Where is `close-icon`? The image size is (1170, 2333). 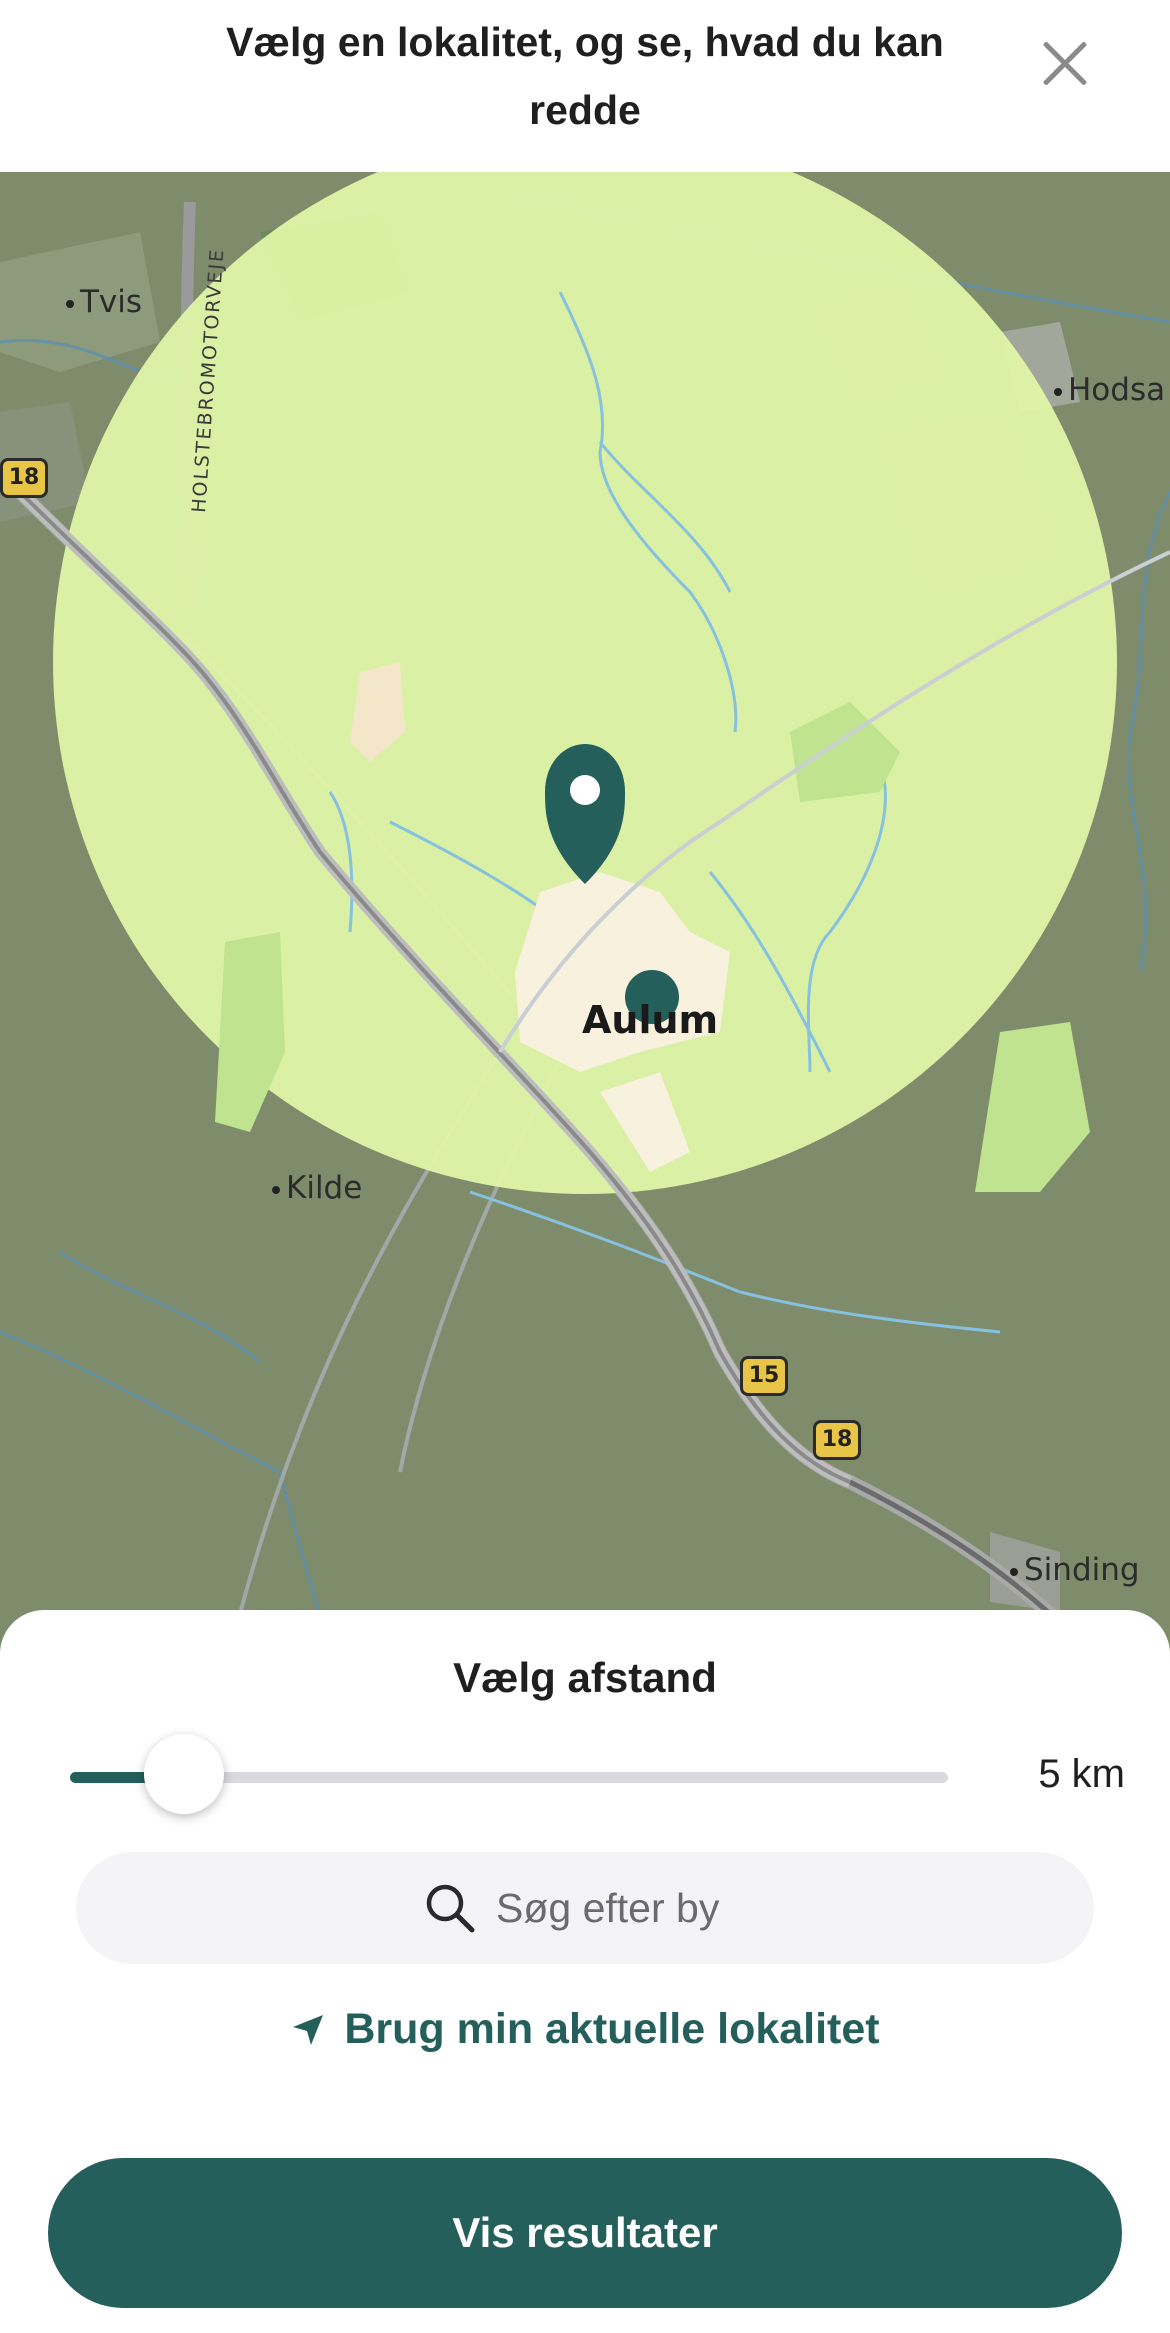 close-icon is located at coordinates (1065, 63).